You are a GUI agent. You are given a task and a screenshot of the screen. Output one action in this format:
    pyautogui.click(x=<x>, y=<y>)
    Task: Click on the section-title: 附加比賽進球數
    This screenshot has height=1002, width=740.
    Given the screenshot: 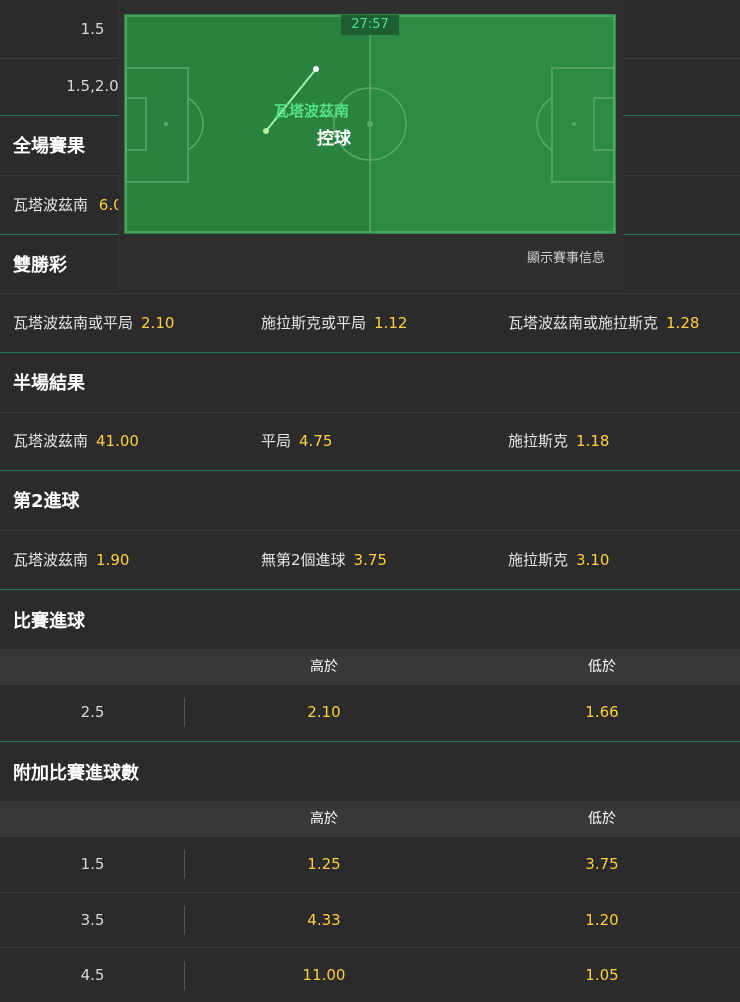 What is the action you would take?
    pyautogui.click(x=76, y=773)
    